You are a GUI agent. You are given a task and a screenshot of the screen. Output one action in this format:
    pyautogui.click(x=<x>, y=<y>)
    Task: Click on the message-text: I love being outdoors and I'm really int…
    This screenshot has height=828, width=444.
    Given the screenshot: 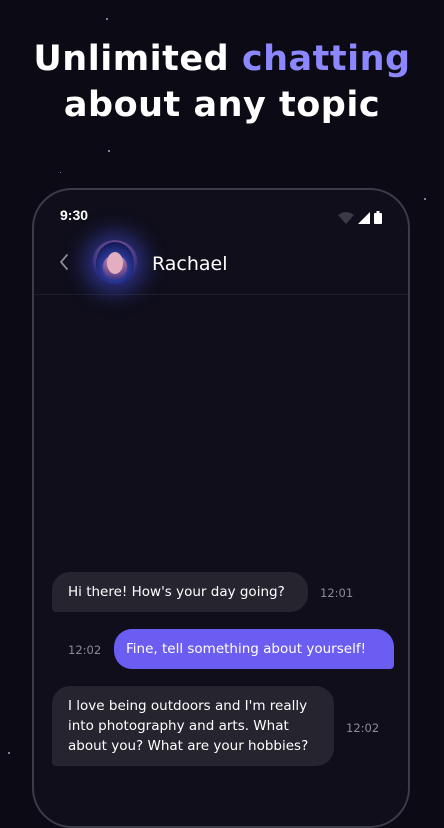 What is the action you would take?
    pyautogui.click(x=188, y=726)
    